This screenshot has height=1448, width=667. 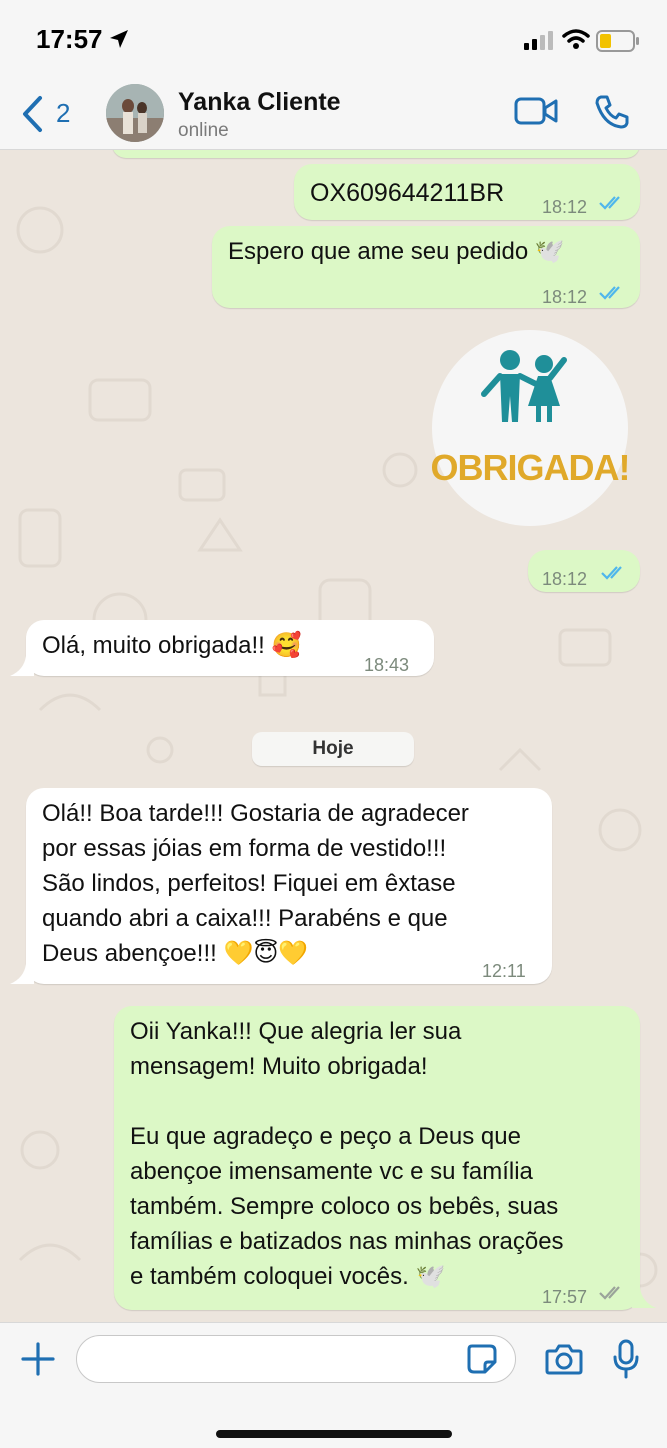 What do you see at coordinates (119, 41) in the screenshot?
I see `location-arrow-icon` at bounding box center [119, 41].